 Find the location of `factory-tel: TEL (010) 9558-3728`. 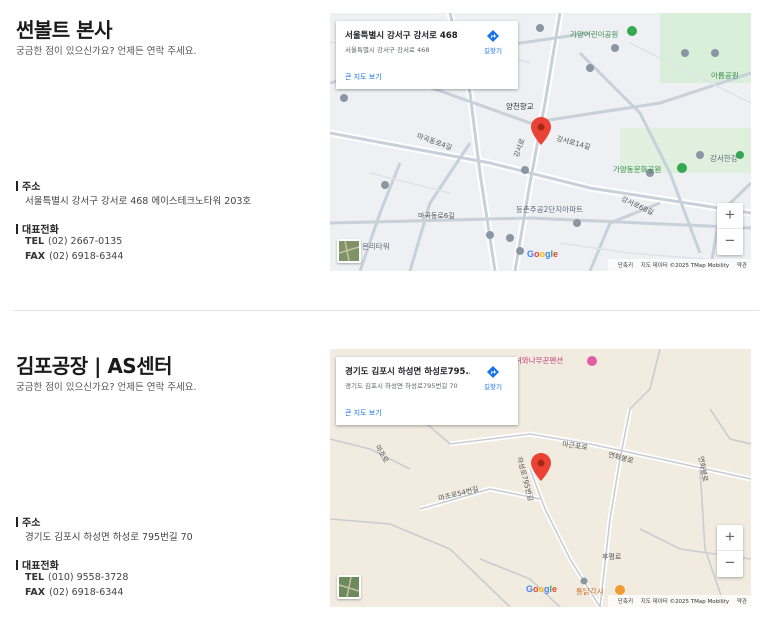

factory-tel: TEL (010) 9558-3728 is located at coordinates (76, 577).